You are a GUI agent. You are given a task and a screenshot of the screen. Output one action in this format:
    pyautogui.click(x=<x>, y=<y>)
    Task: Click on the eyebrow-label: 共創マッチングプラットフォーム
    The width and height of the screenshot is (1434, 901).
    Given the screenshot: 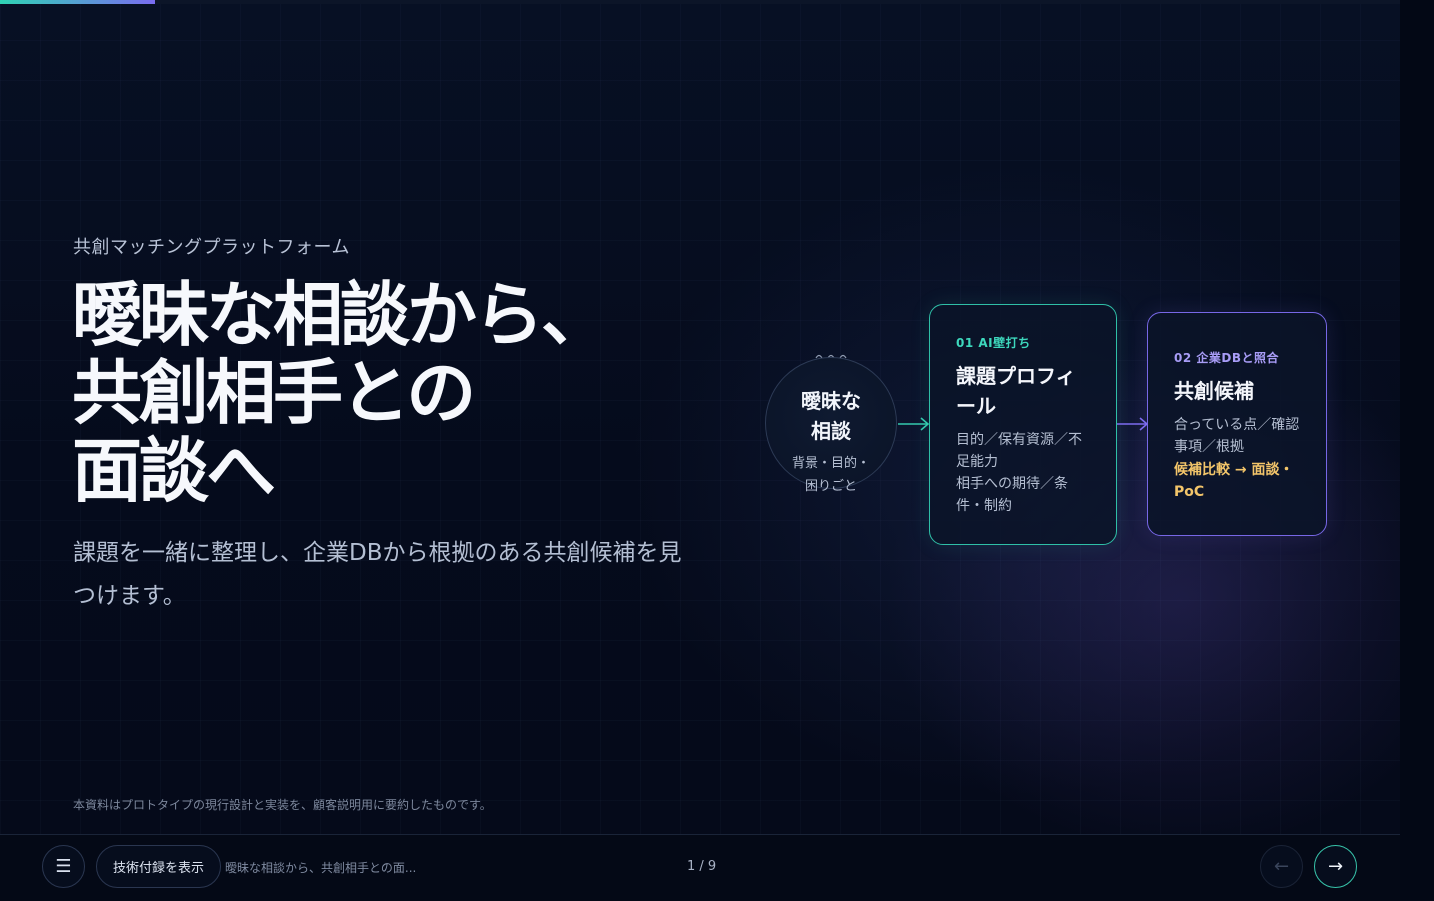 What is the action you would take?
    pyautogui.click(x=211, y=247)
    